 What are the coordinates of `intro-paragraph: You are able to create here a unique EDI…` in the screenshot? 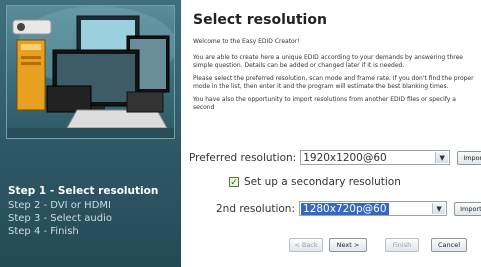 It's located at (328, 61).